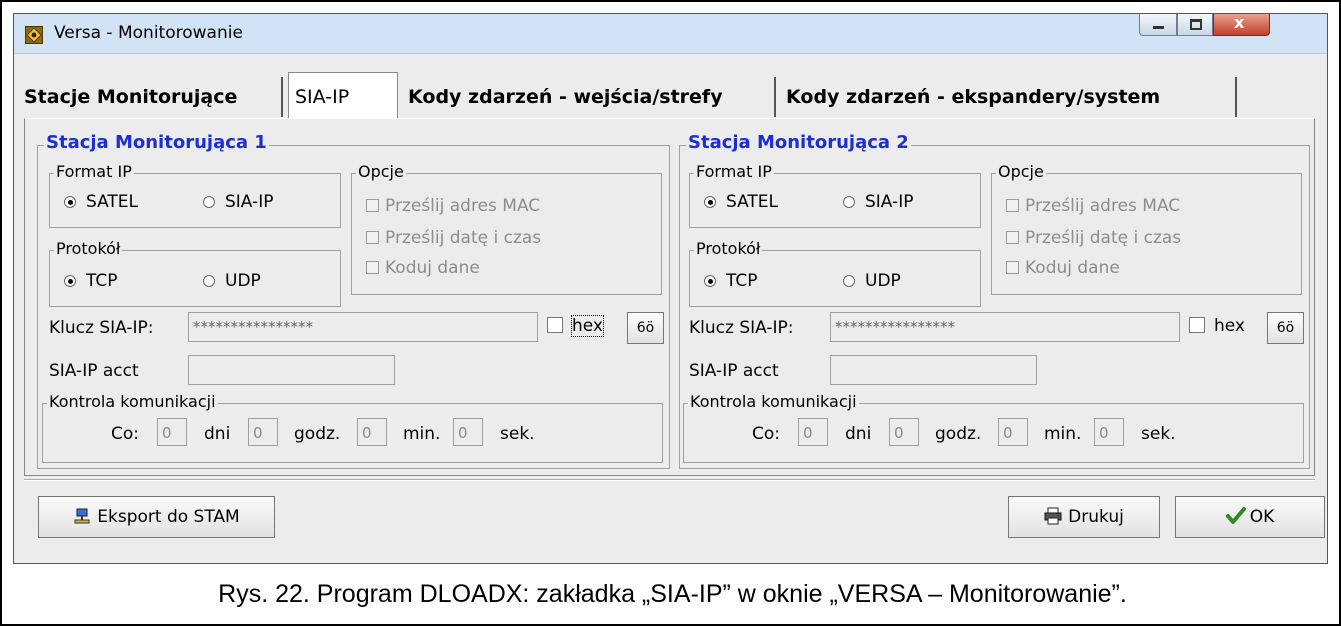 The height and width of the screenshot is (626, 1341). What do you see at coordinates (1084, 517) in the screenshot?
I see `print-button: Drukuj` at bounding box center [1084, 517].